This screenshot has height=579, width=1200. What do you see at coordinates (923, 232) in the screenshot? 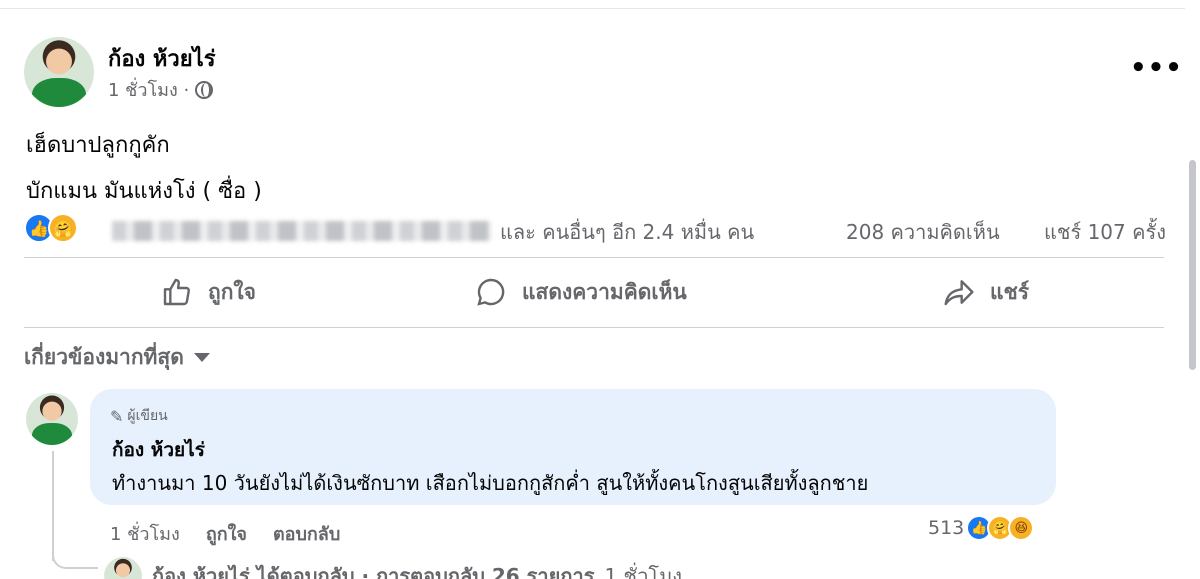
I see `comment-count: 208 ความคิดเห็น` at bounding box center [923, 232].